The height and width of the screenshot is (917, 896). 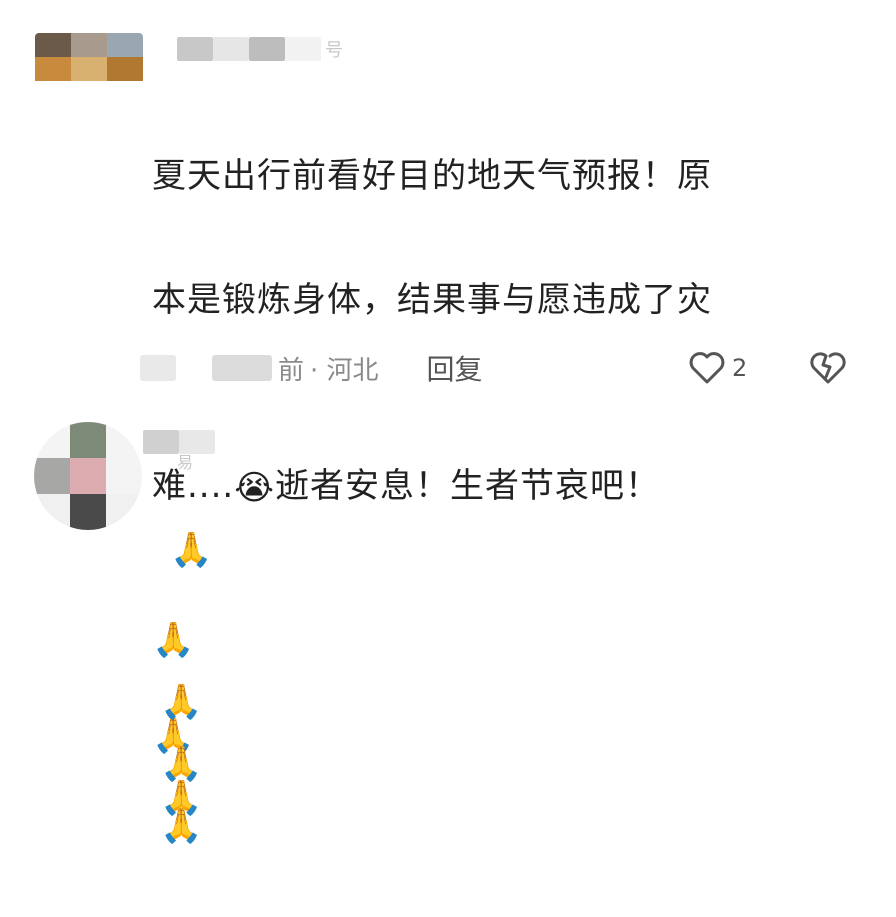 What do you see at coordinates (334, 50) in the screenshot?
I see `username-tail: 号` at bounding box center [334, 50].